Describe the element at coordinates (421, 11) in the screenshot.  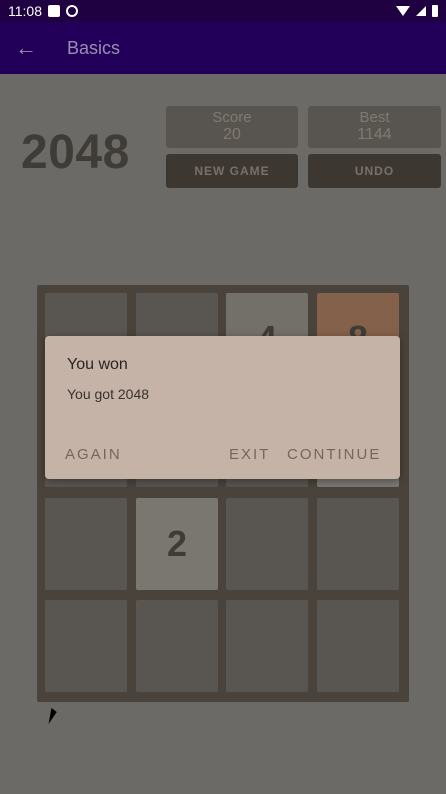
I see `signal-icon` at that location.